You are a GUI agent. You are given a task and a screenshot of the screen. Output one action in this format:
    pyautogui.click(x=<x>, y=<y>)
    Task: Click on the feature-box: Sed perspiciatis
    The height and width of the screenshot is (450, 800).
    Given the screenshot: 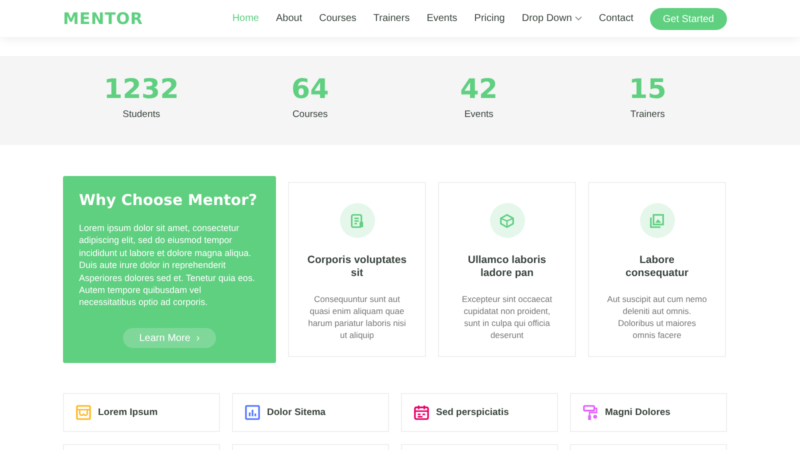 What is the action you would take?
    pyautogui.click(x=479, y=412)
    